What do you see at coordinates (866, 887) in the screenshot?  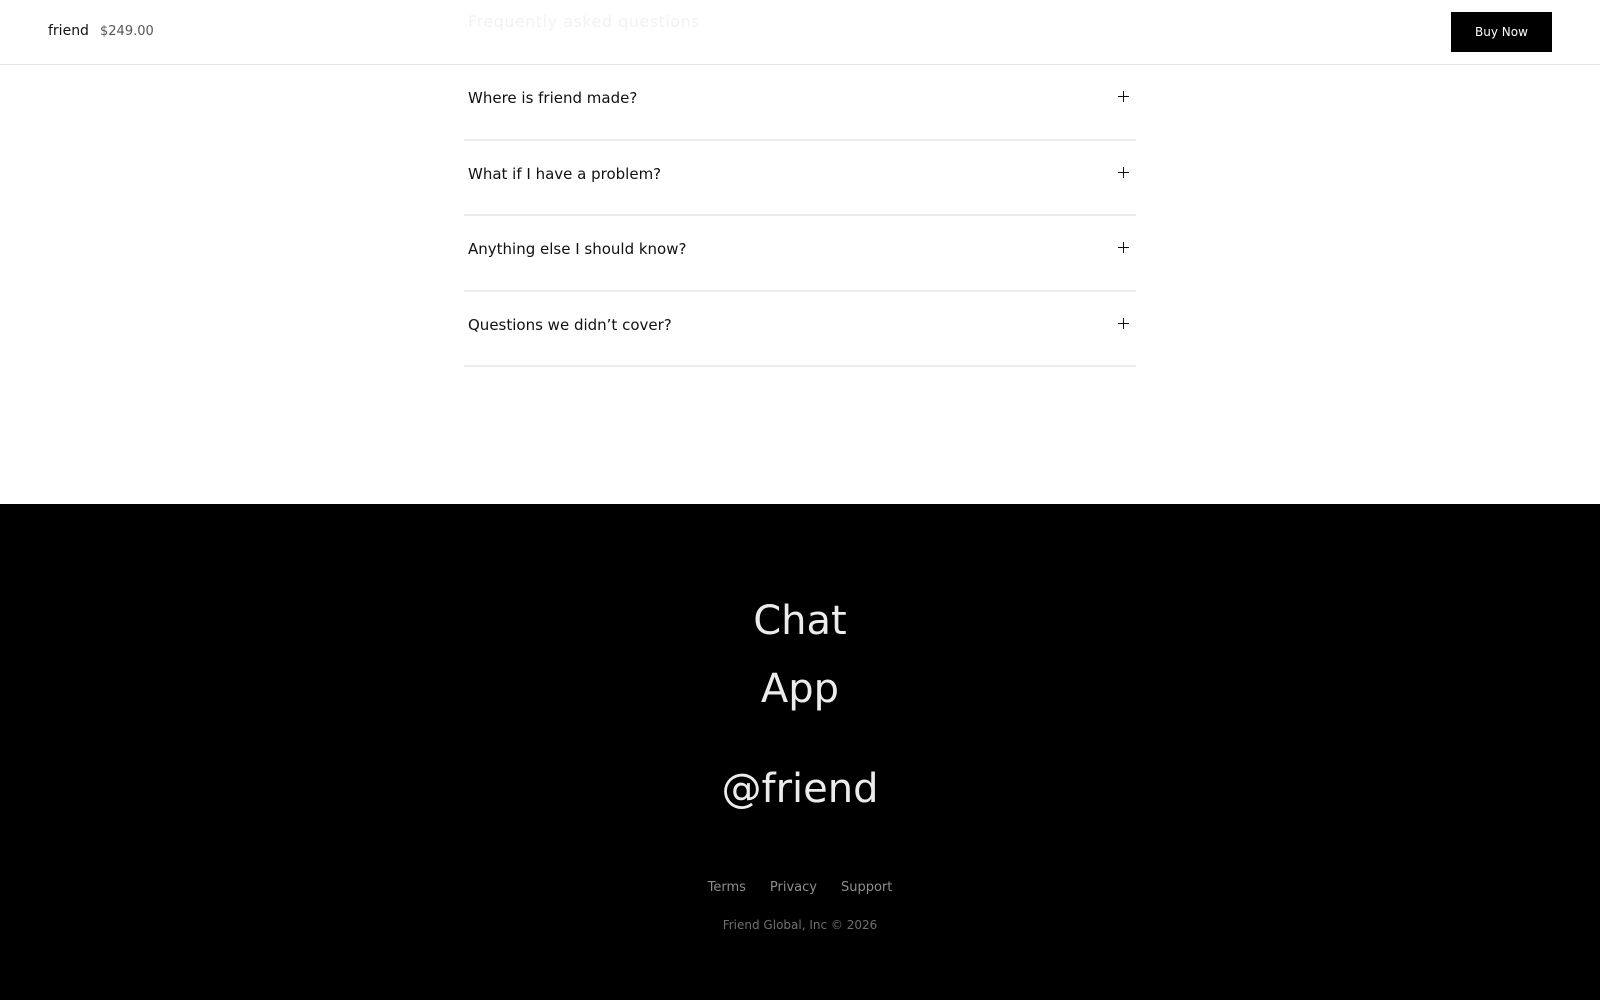 I see `footer-support-link: Support` at bounding box center [866, 887].